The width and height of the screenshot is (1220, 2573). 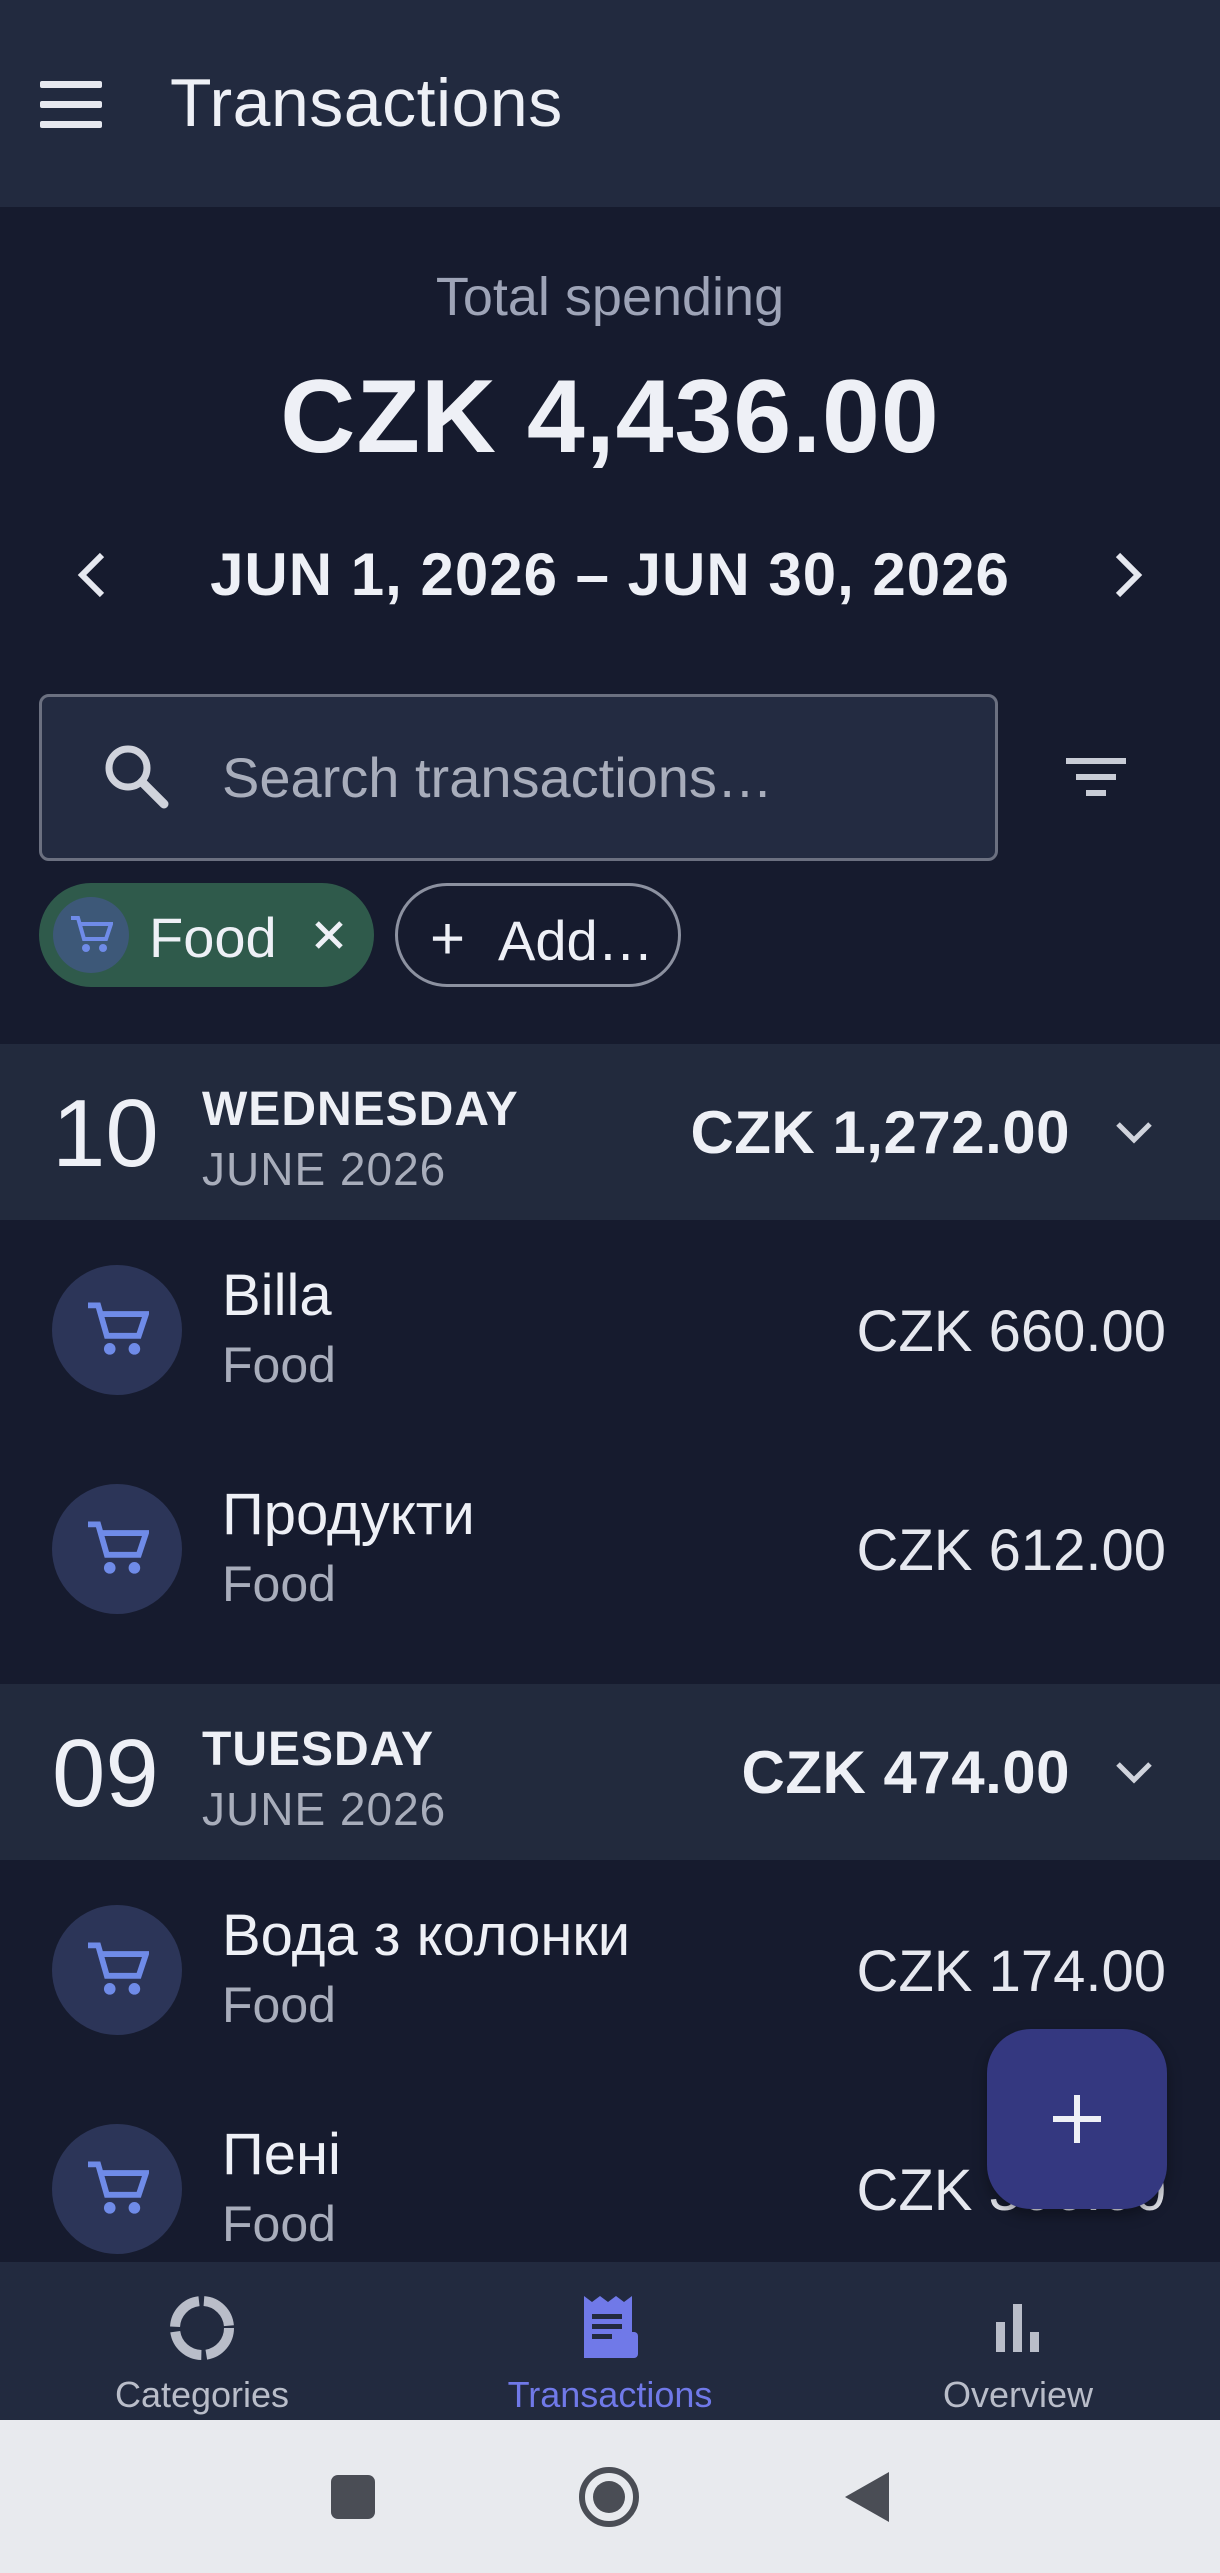 What do you see at coordinates (329, 935) in the screenshot?
I see `close-icon` at bounding box center [329, 935].